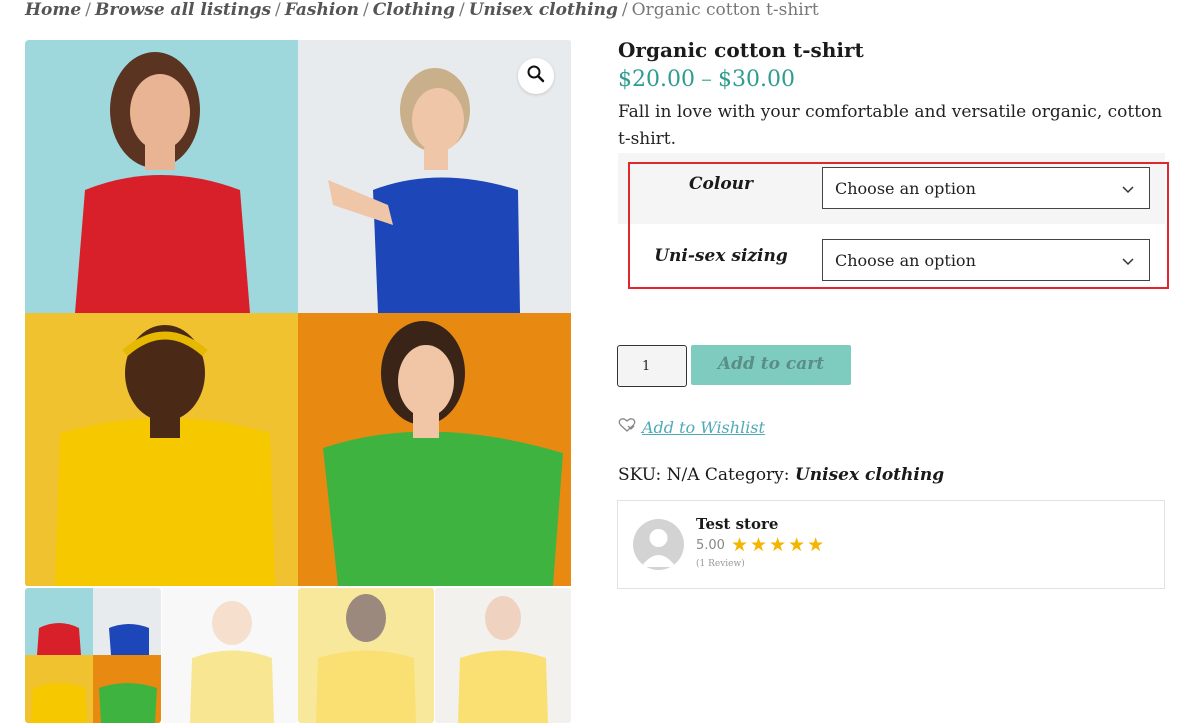 The height and width of the screenshot is (728, 1188). Describe the element at coordinates (656, 79) in the screenshot. I see `price-min: $20.00` at that location.